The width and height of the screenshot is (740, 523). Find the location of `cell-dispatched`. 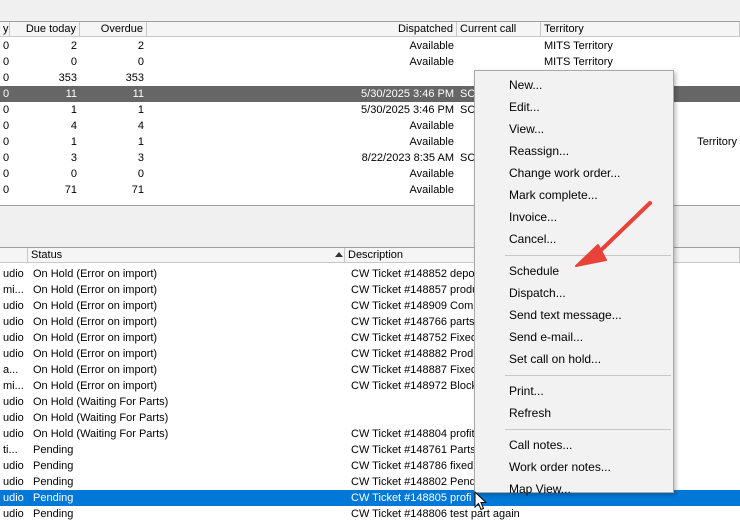

cell-dispatched is located at coordinates (302, 78).